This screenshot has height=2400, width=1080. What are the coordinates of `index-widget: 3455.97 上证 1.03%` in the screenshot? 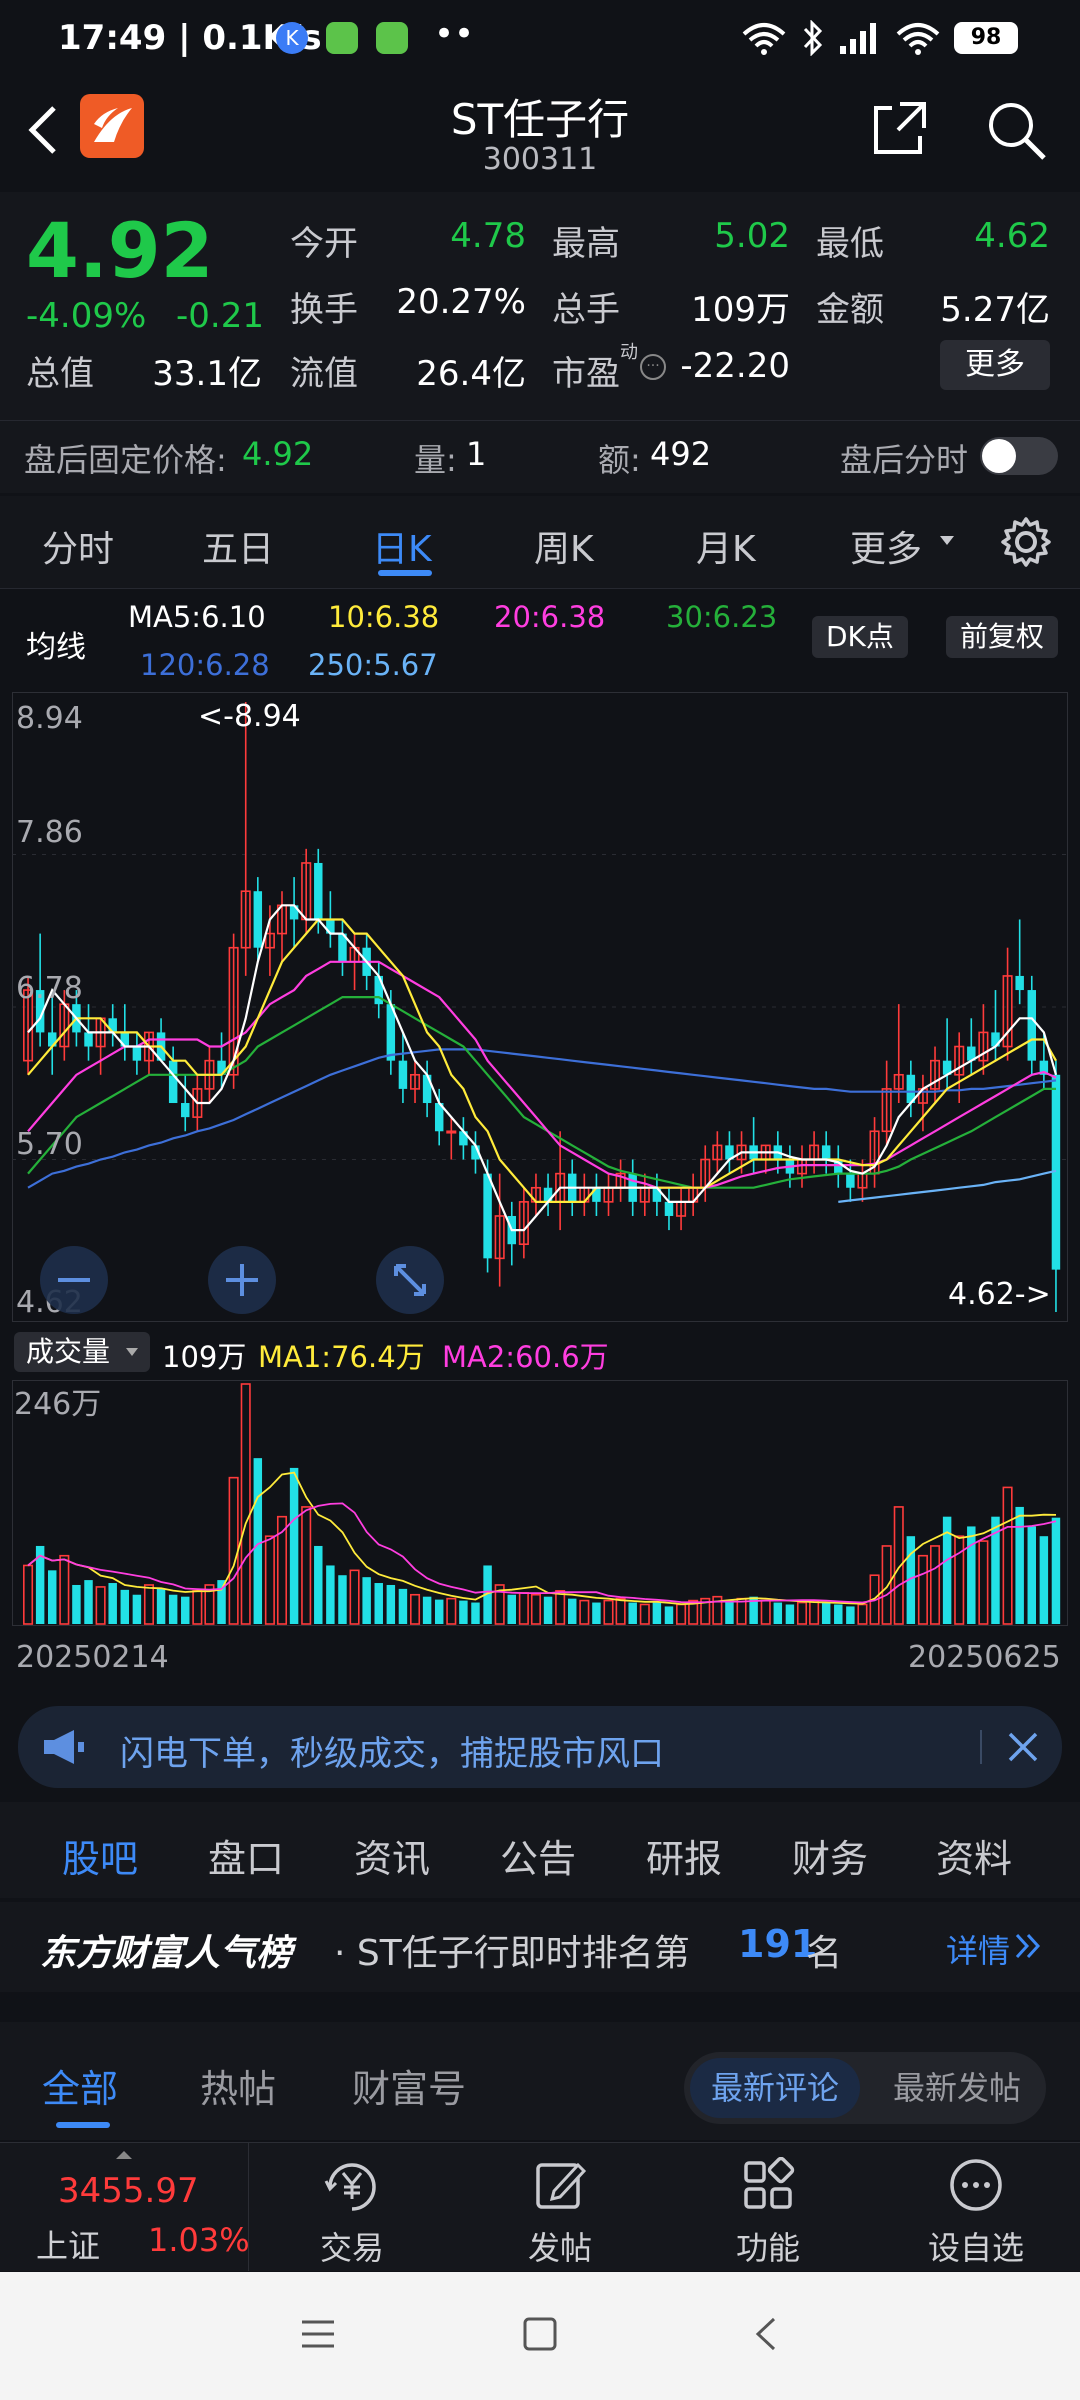 It's located at (125, 2207).